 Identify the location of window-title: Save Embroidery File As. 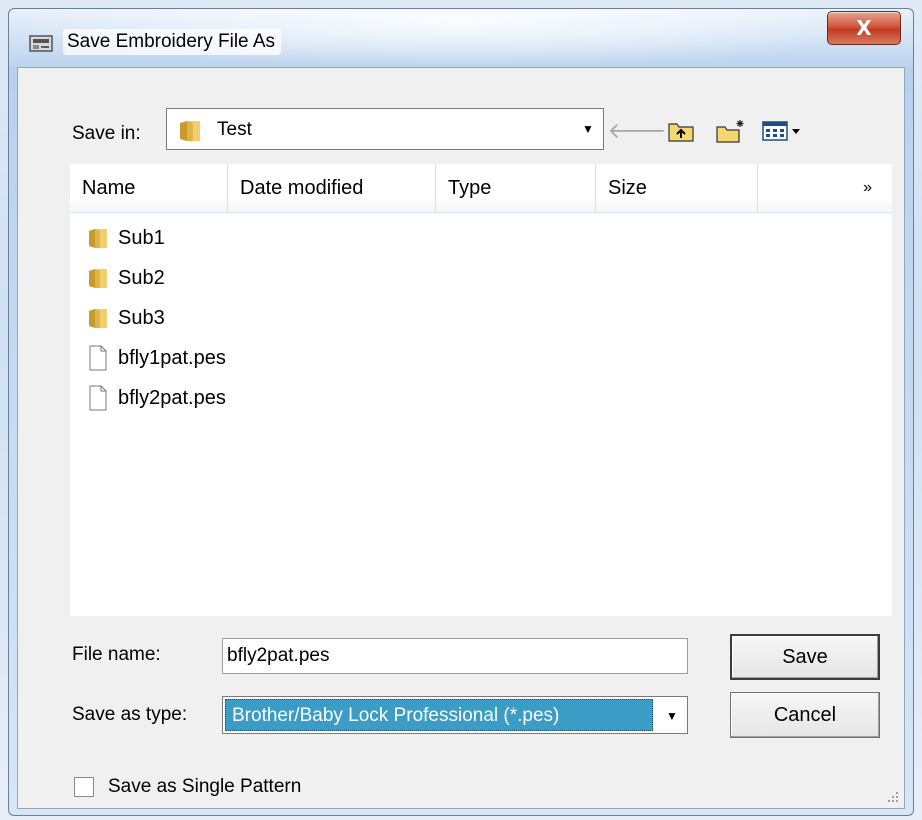
(172, 42).